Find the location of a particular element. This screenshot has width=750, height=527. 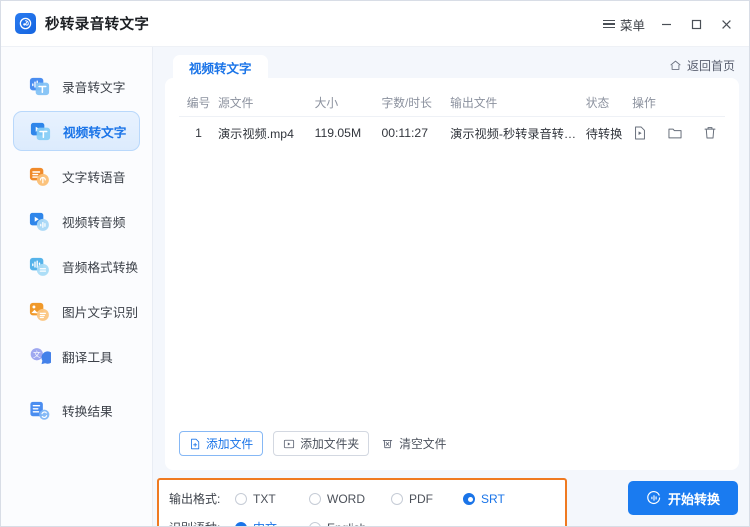

sidebar-item-audio-format: 音频格式转换 is located at coordinates (76, 266).